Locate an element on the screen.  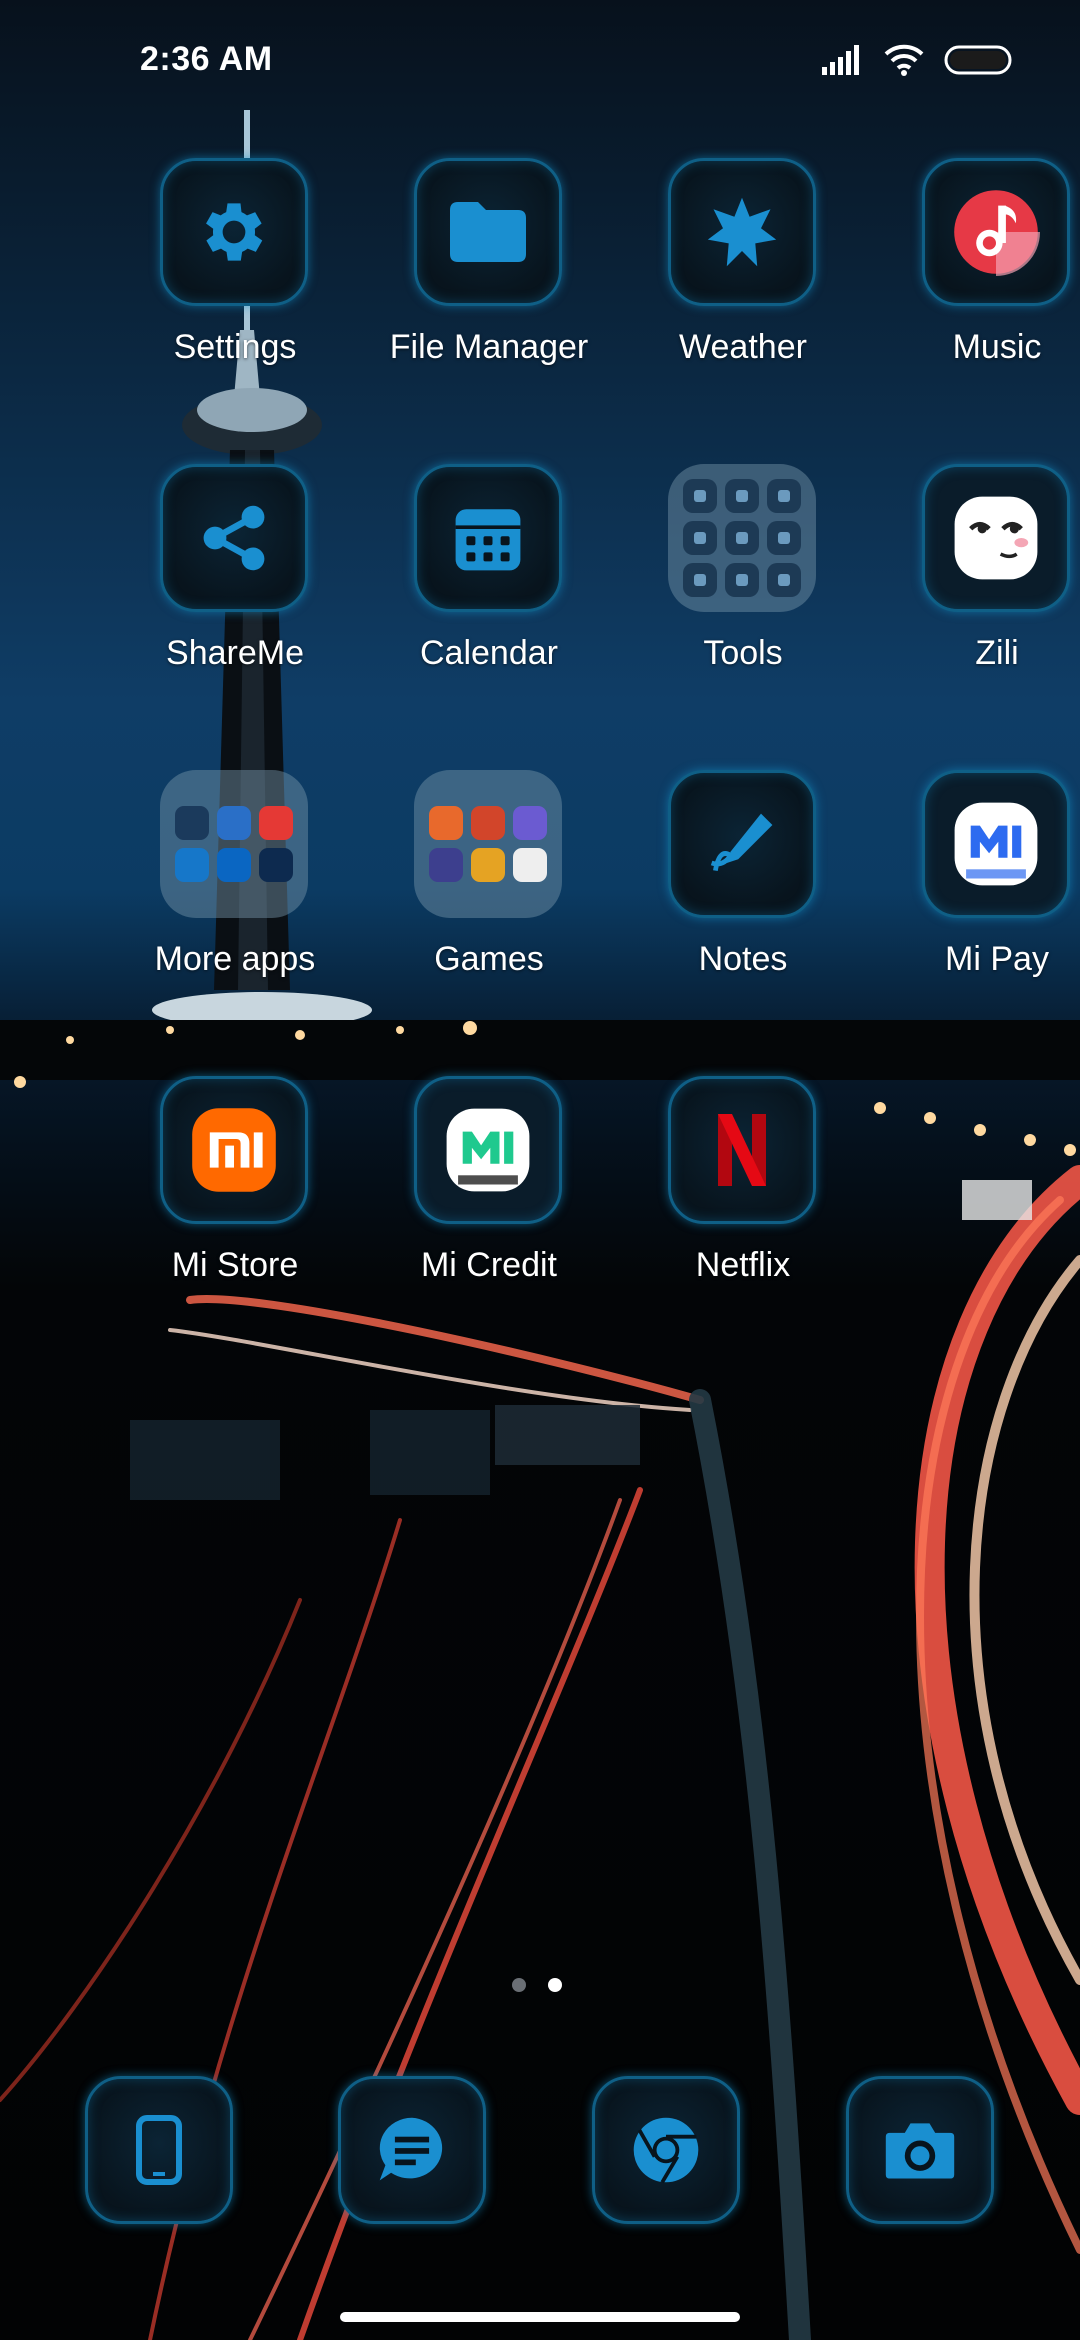
netflix-icon is located at coordinates (742, 1150).